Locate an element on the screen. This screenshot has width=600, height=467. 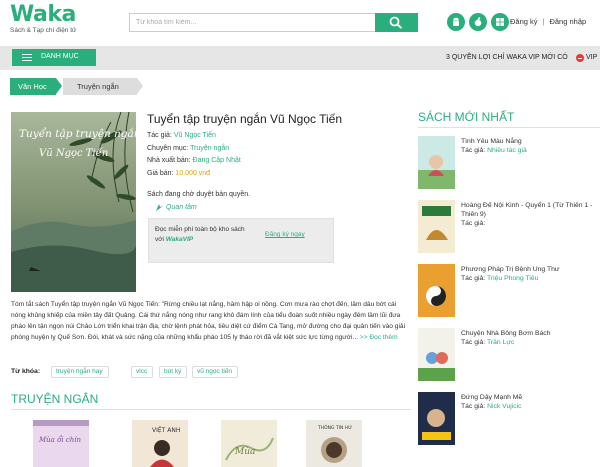
vip-offer-line2: với WakaVIP is located at coordinates (174, 239).